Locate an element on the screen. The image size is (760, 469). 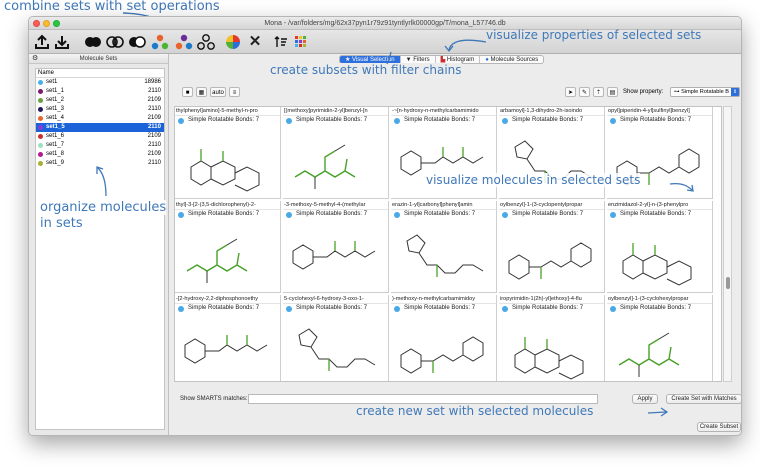
molecule-set-row: set1 18986 is located at coordinates (100, 82).